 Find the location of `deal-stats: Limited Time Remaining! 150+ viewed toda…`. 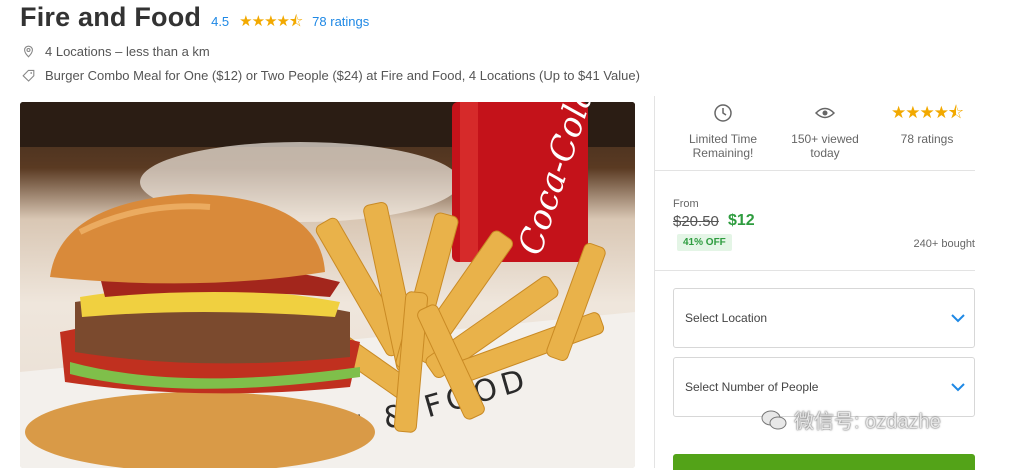

deal-stats: Limited Time Remaining! 150+ viewed toda… is located at coordinates (815, 133).